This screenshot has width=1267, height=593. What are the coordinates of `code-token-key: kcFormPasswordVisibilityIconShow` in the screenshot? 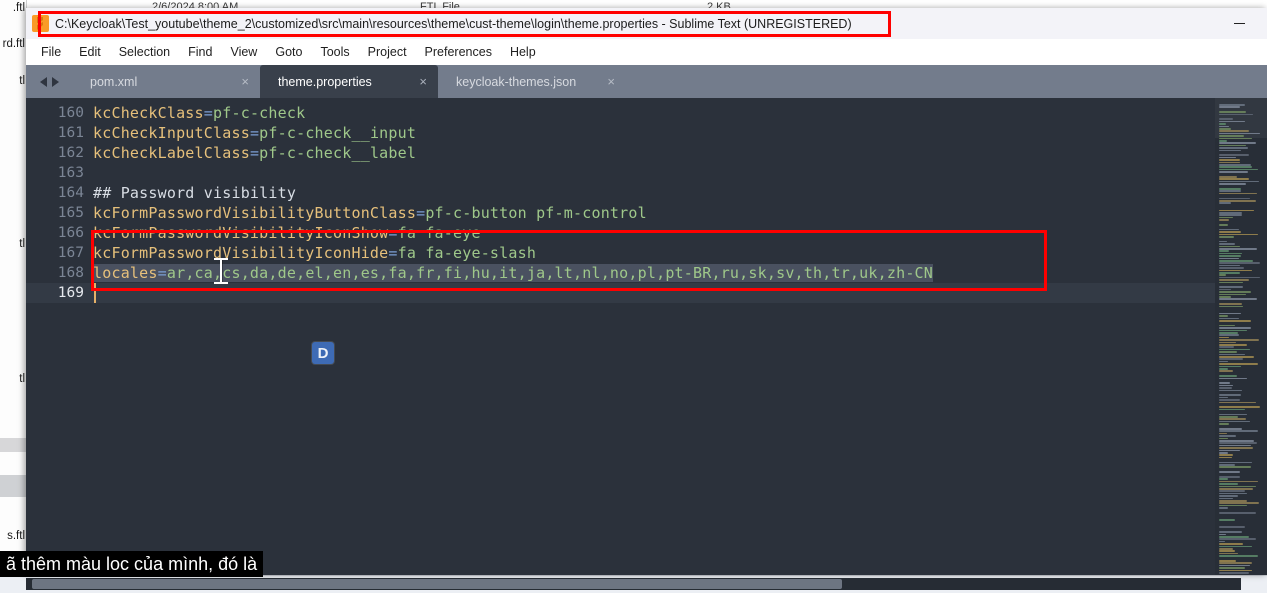 It's located at (241, 233).